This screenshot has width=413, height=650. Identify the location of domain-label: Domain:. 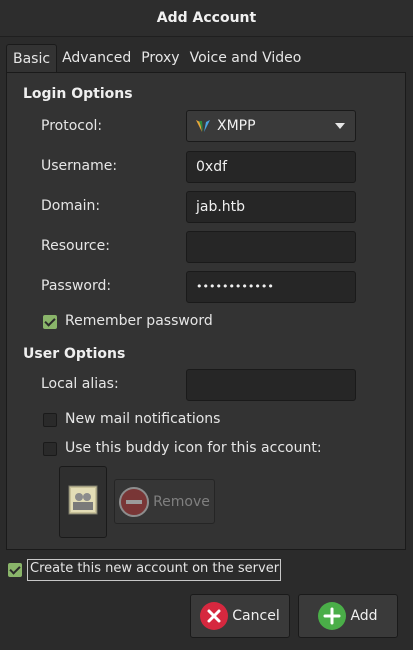
(71, 206).